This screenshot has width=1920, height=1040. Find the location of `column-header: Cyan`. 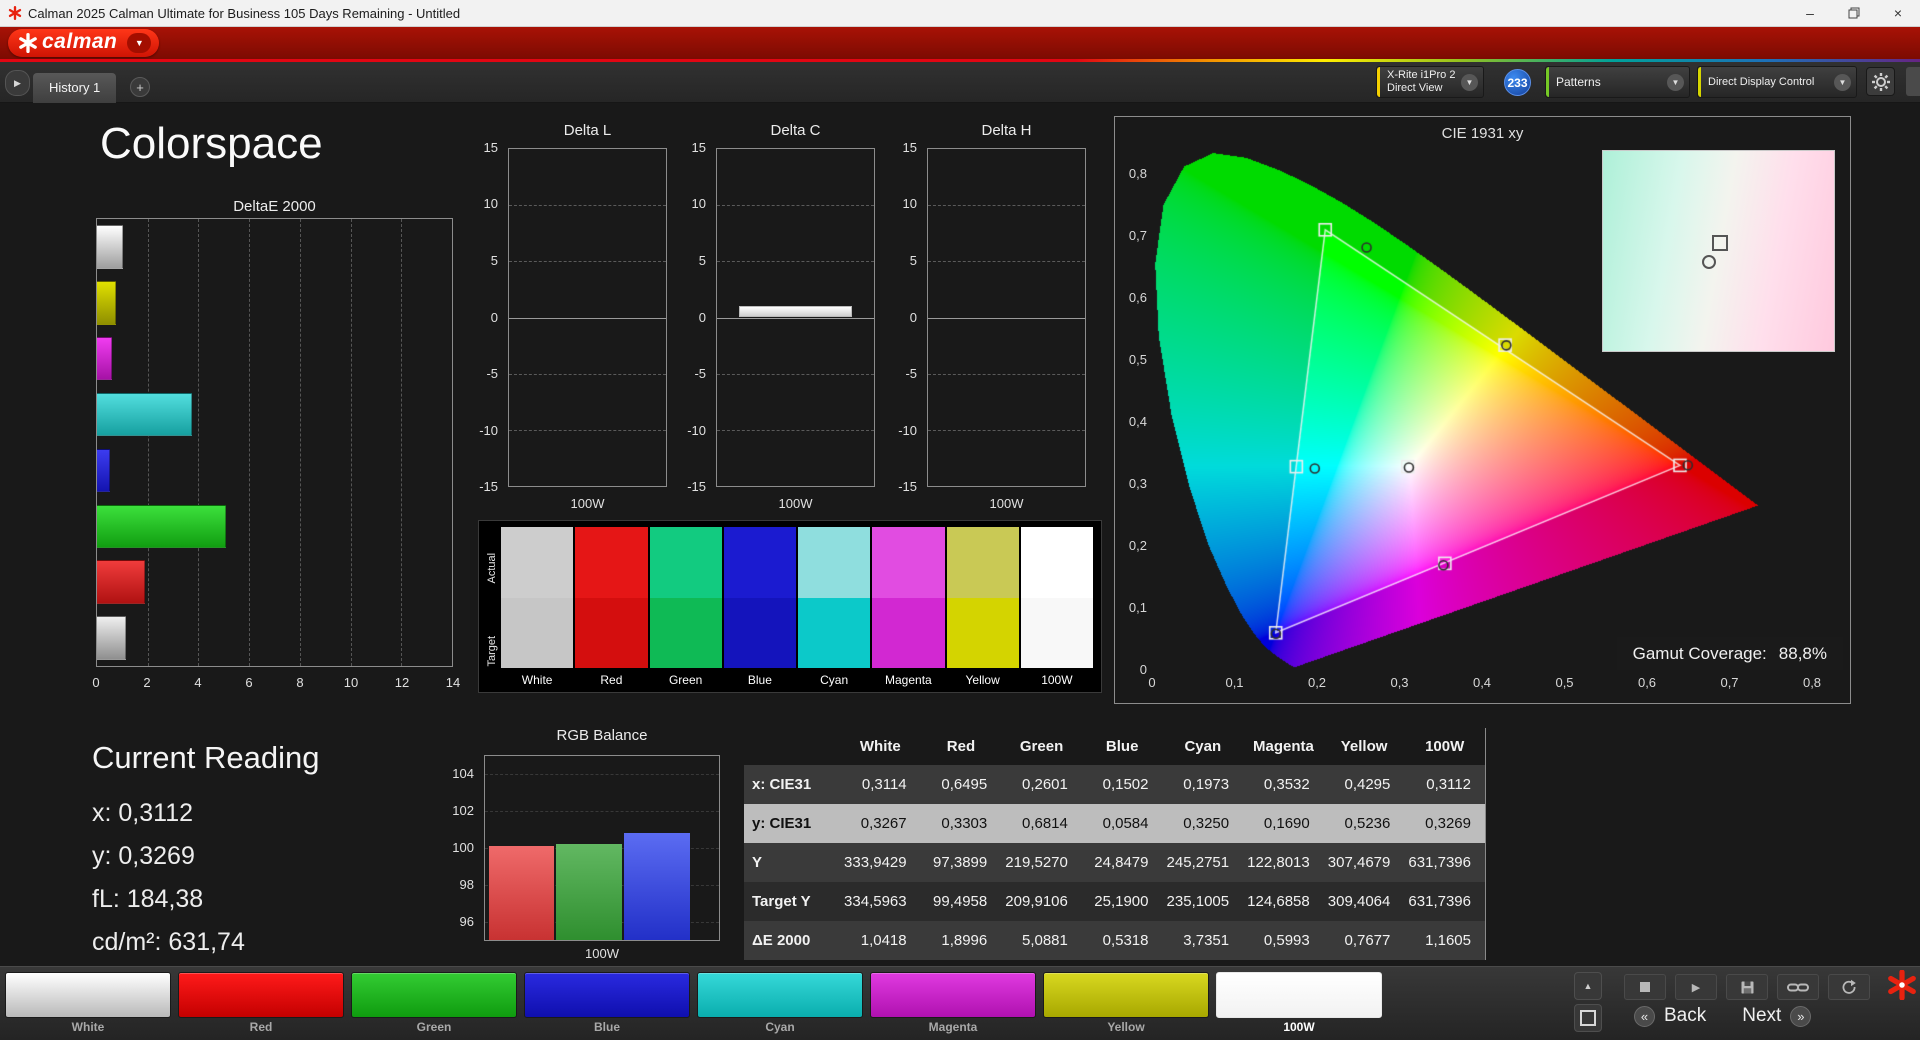

column-header: Cyan is located at coordinates (1203, 746).